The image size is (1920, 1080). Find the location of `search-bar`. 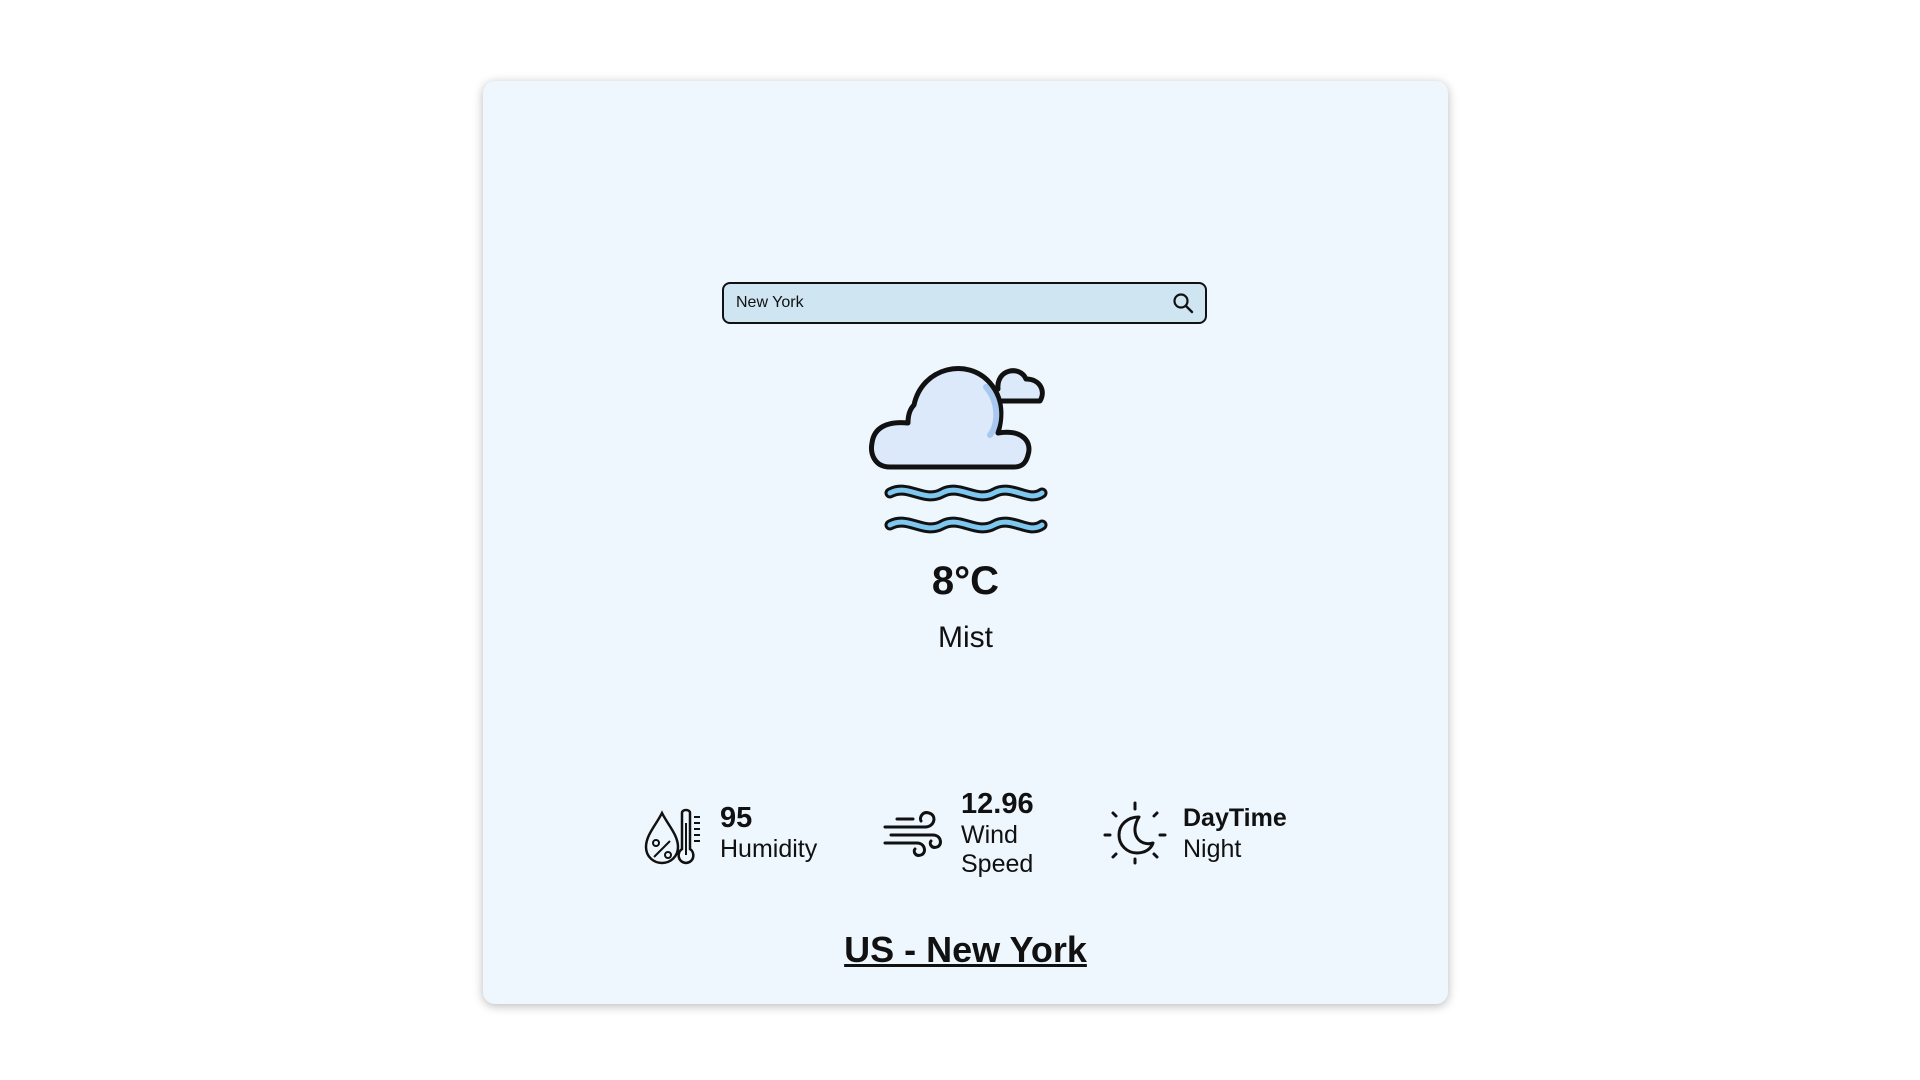

search-bar is located at coordinates (964, 303).